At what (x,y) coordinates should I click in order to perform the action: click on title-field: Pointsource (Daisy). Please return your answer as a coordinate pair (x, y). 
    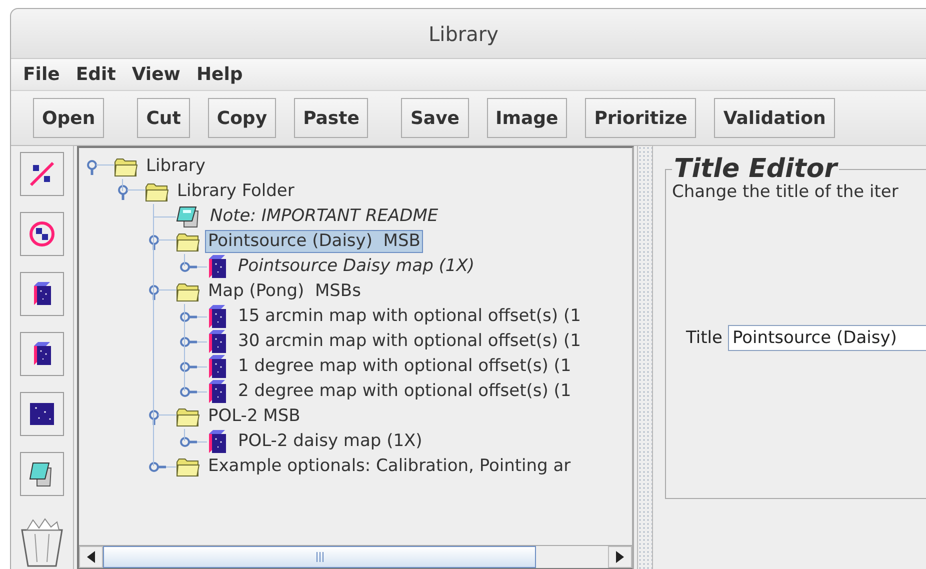
    Looking at the image, I should click on (827, 338).